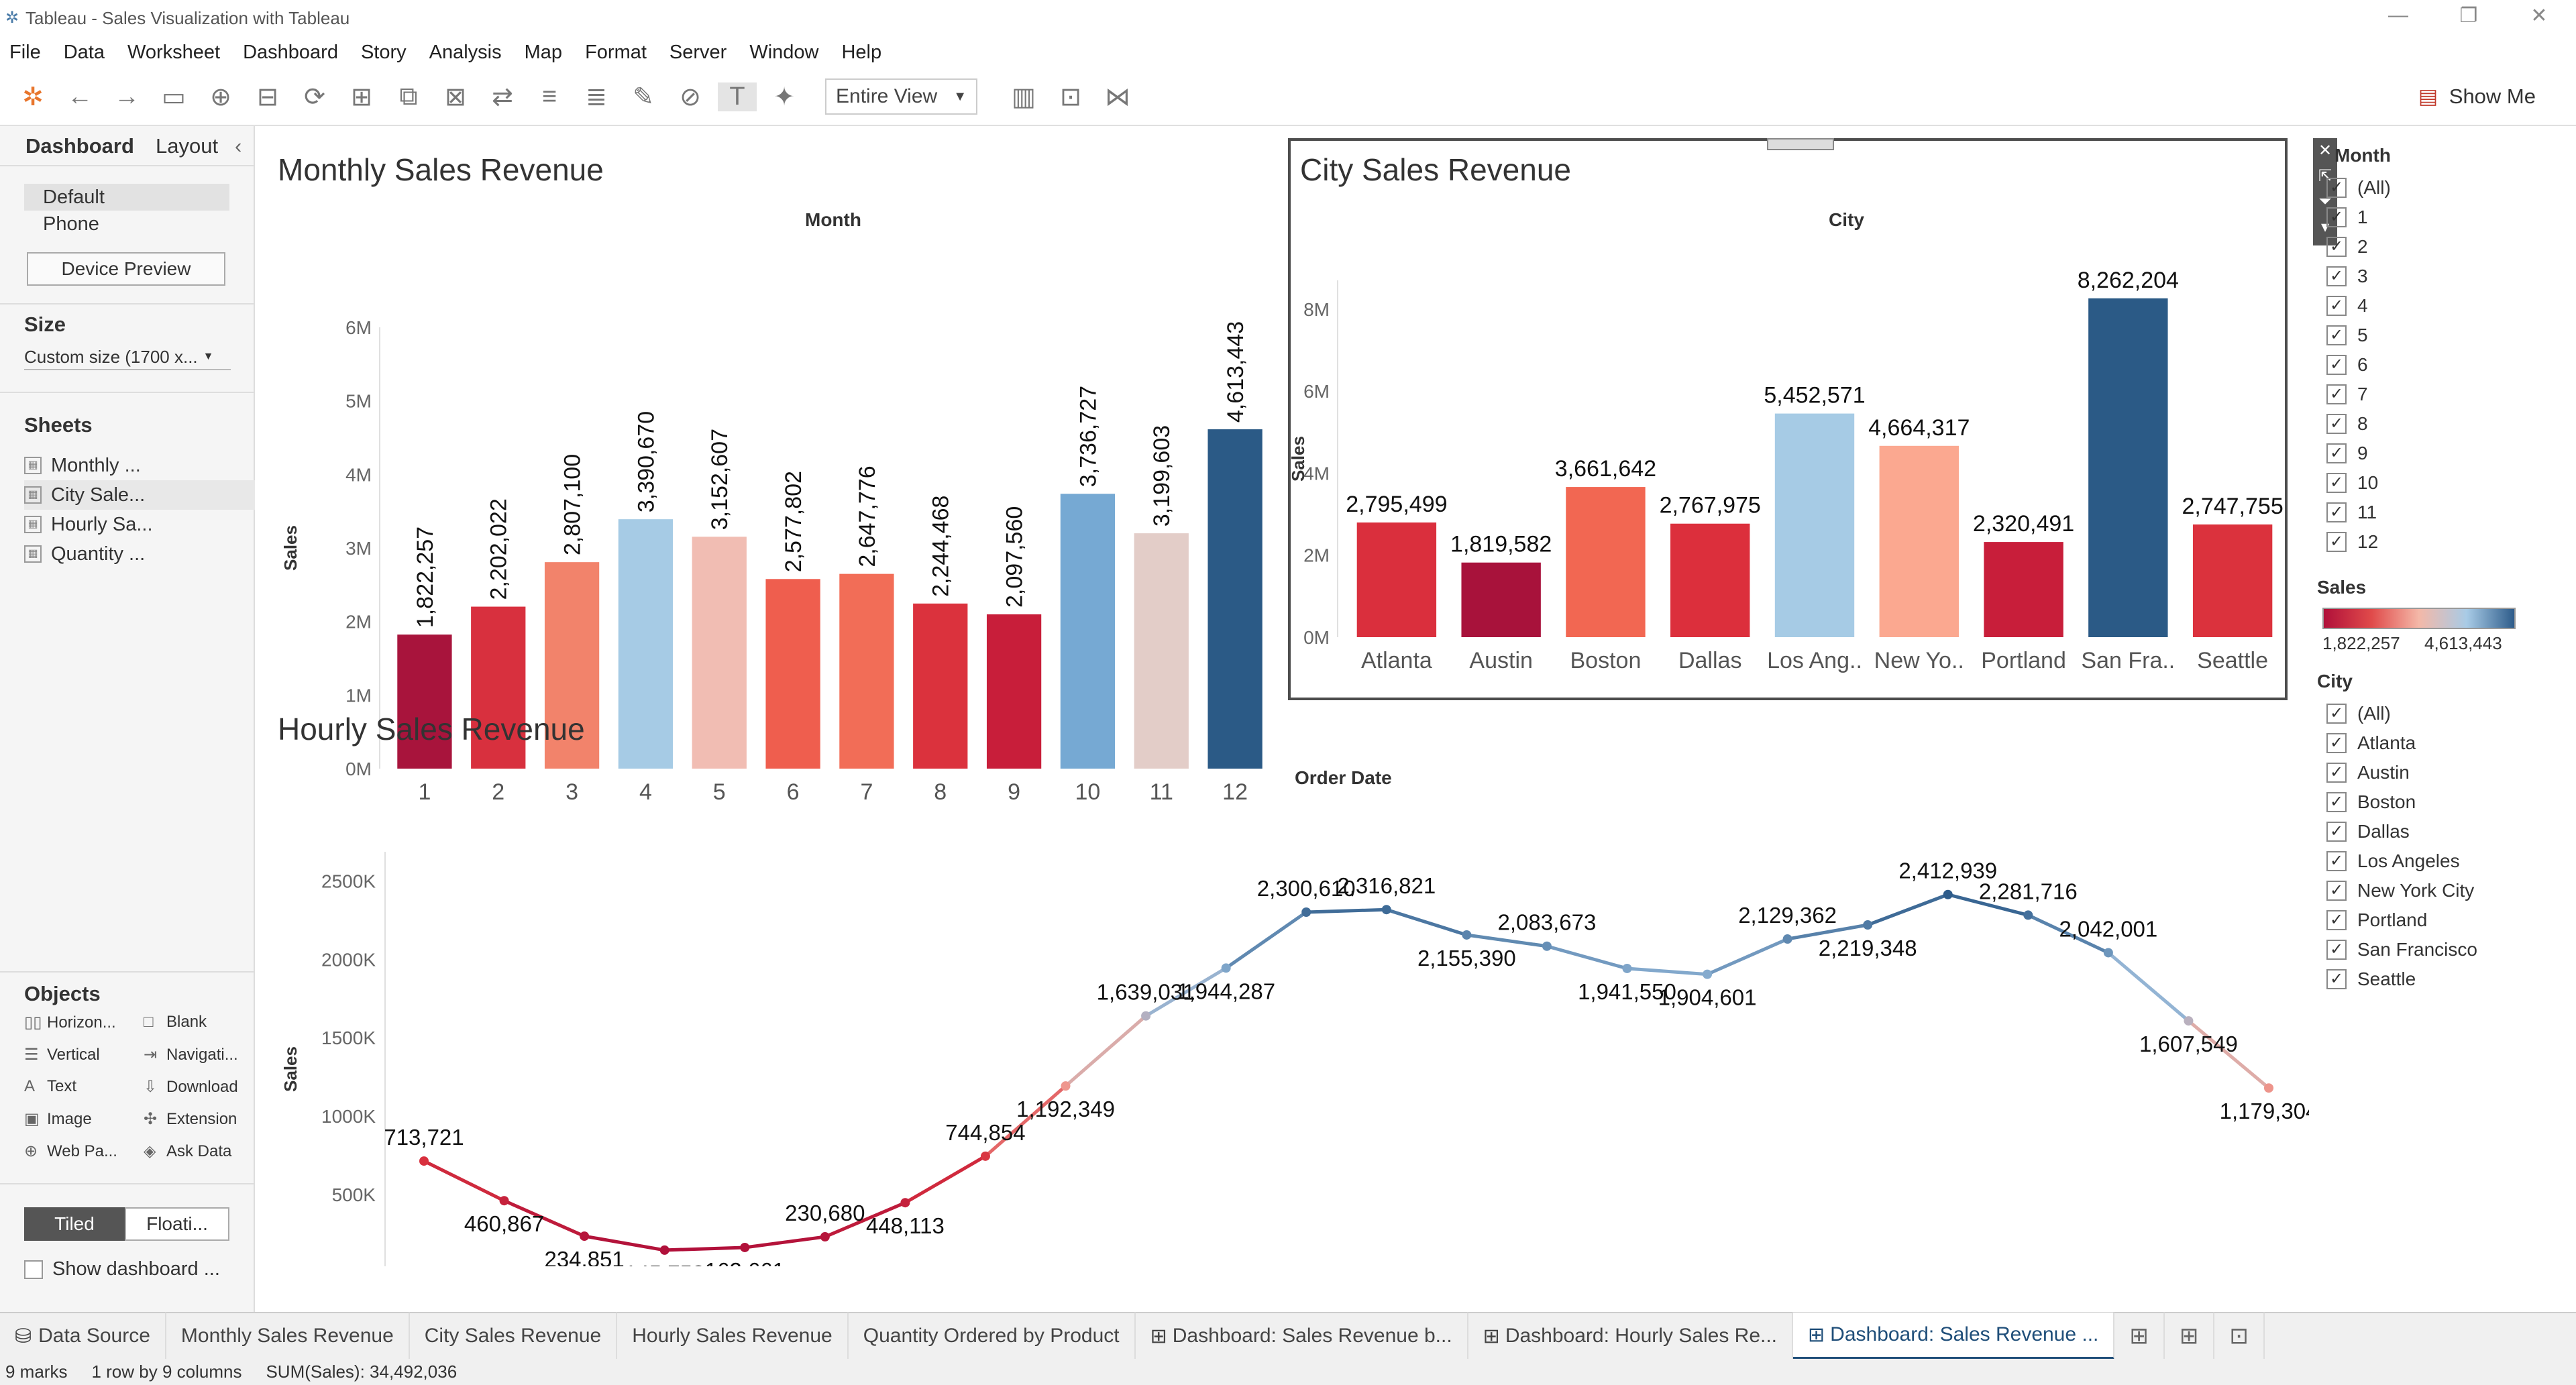  I want to click on menu-server: Server, so click(698, 53).